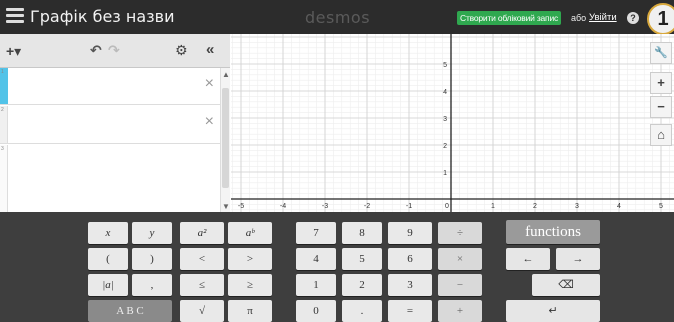  What do you see at coordinates (367, 206) in the screenshot?
I see `x-tick-label: -2` at bounding box center [367, 206].